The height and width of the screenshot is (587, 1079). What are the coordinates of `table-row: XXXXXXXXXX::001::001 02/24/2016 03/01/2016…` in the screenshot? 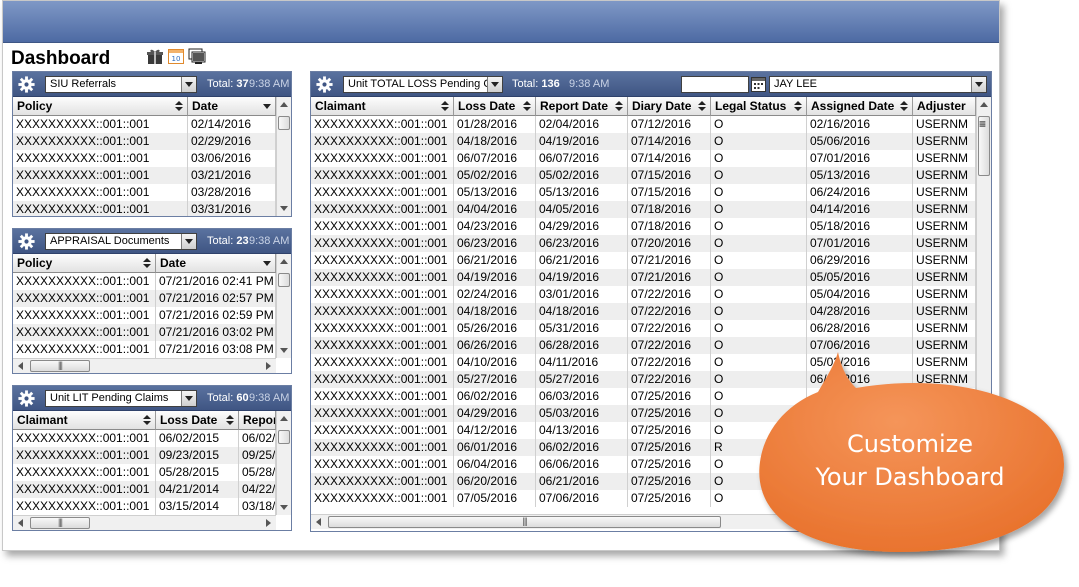 It's located at (643, 294).